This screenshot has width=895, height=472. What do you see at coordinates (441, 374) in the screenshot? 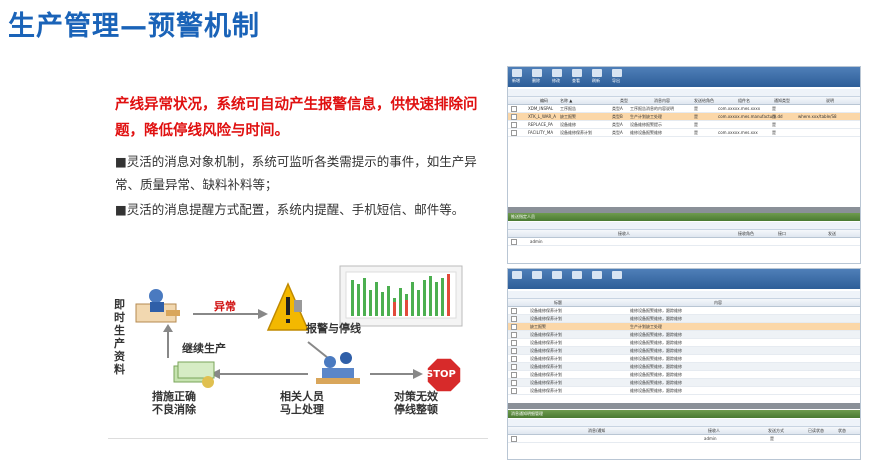
I see `stop-sign-text: STOP` at bounding box center [441, 374].